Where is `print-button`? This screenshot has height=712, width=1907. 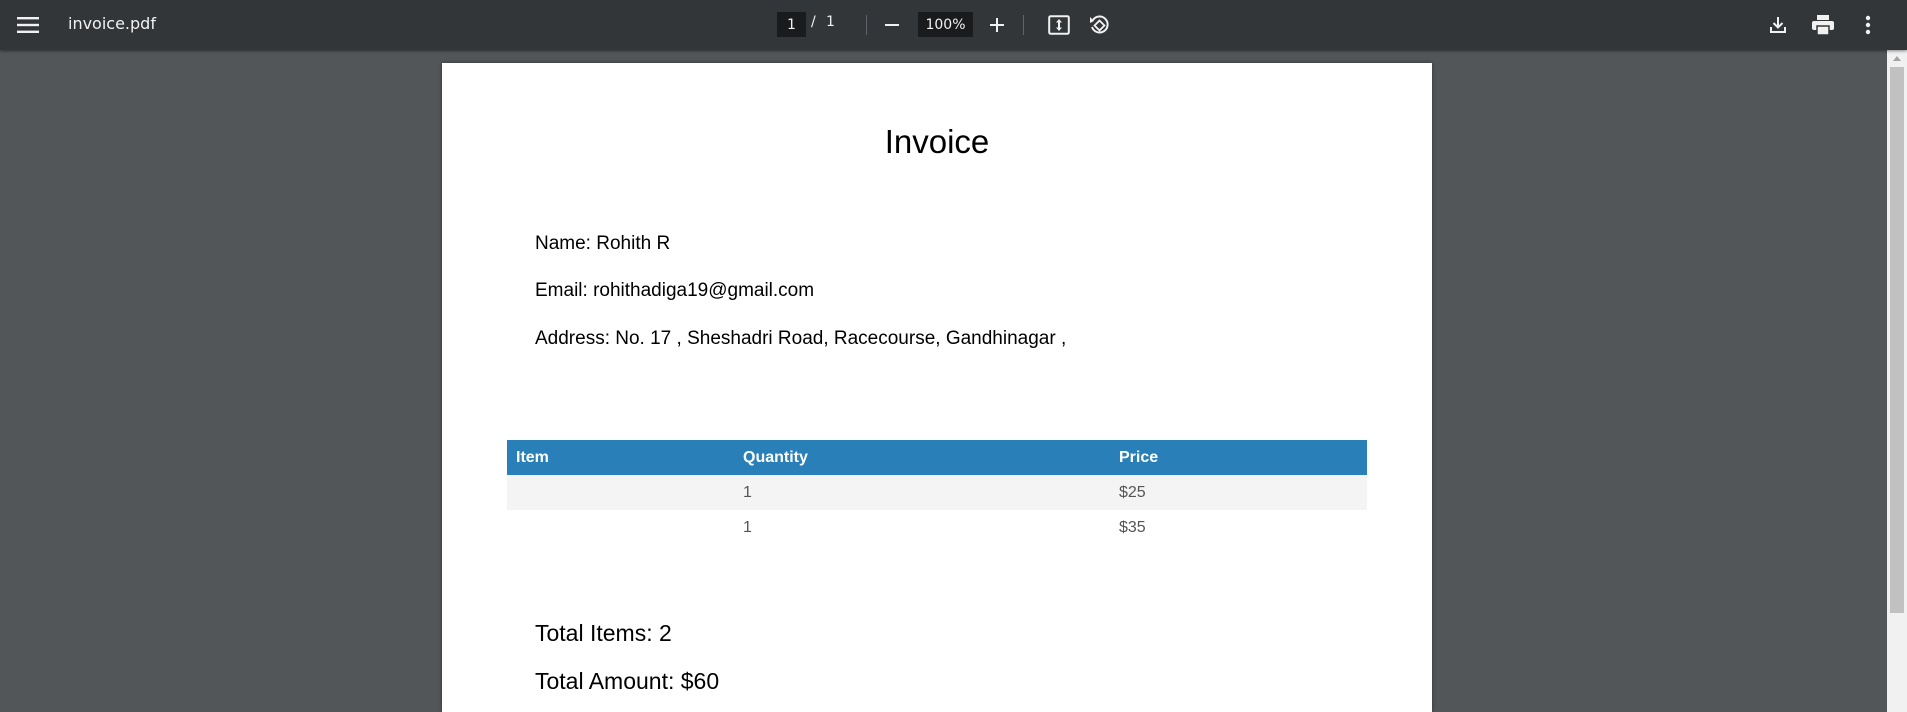
print-button is located at coordinates (1823, 25).